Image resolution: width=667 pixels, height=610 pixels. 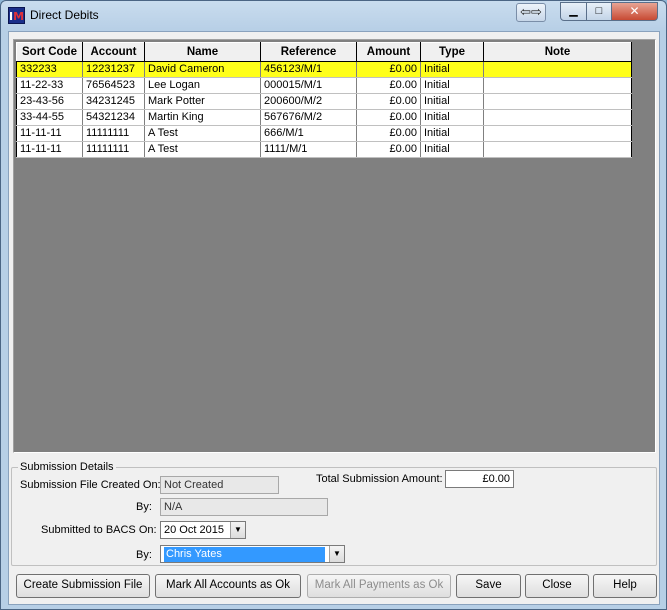 What do you see at coordinates (308, 52) in the screenshot?
I see `column-header-reference: Reference` at bounding box center [308, 52].